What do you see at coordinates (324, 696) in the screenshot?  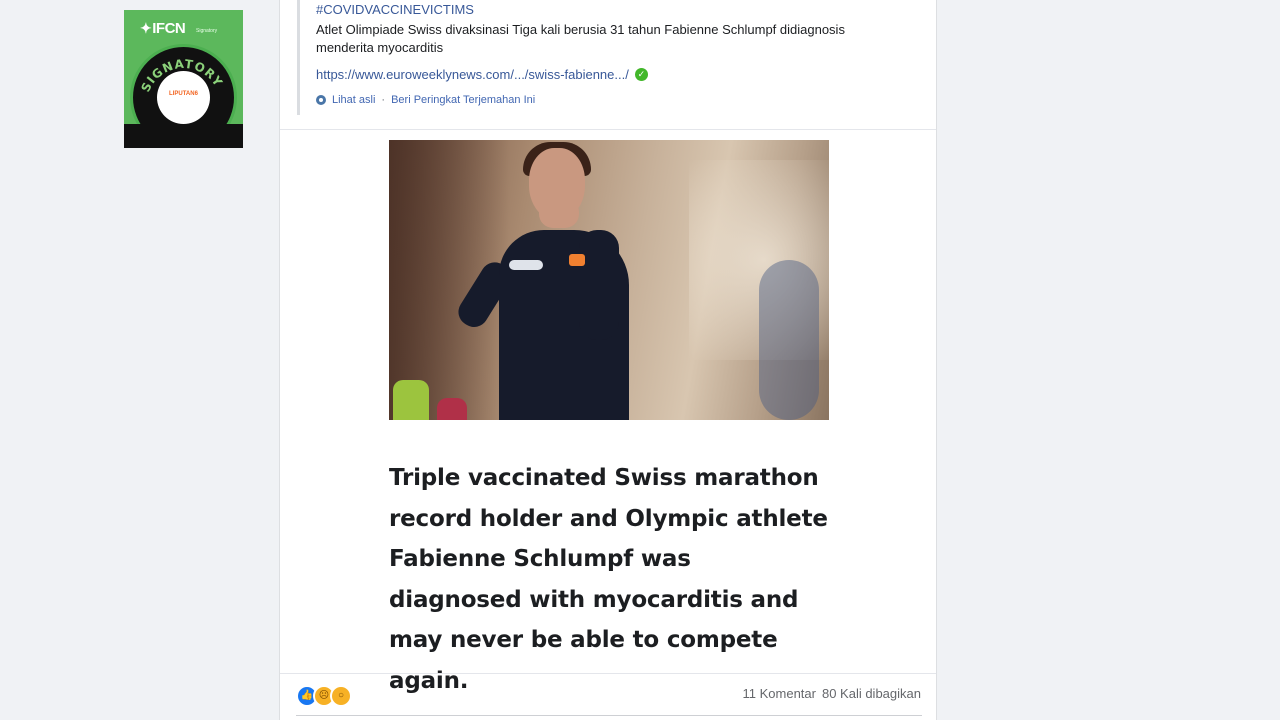 I see `reaction-summary: 👍 ☹ ○` at bounding box center [324, 696].